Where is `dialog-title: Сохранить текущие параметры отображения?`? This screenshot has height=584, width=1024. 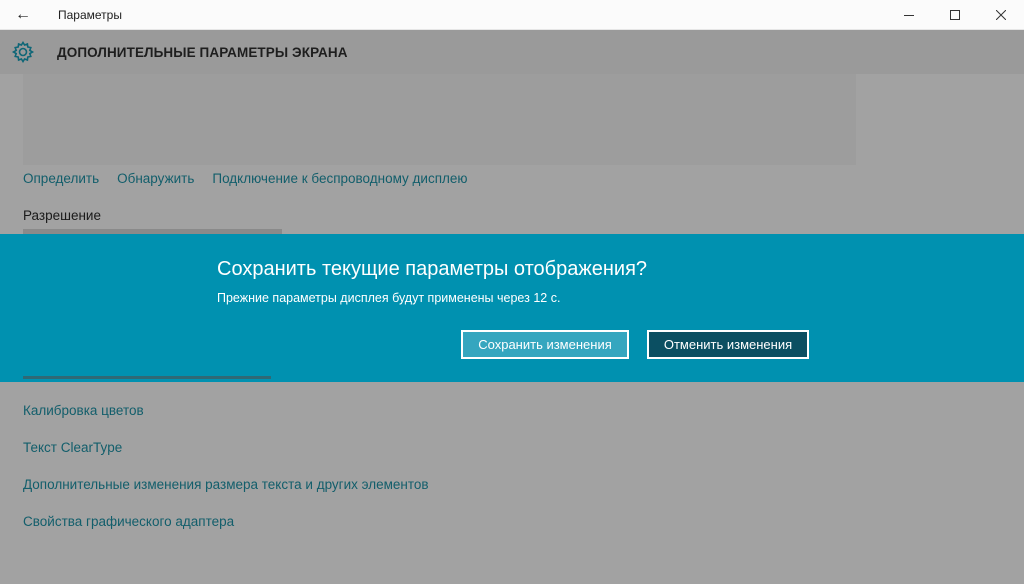 dialog-title: Сохранить текущие параметры отображения? is located at coordinates (432, 269).